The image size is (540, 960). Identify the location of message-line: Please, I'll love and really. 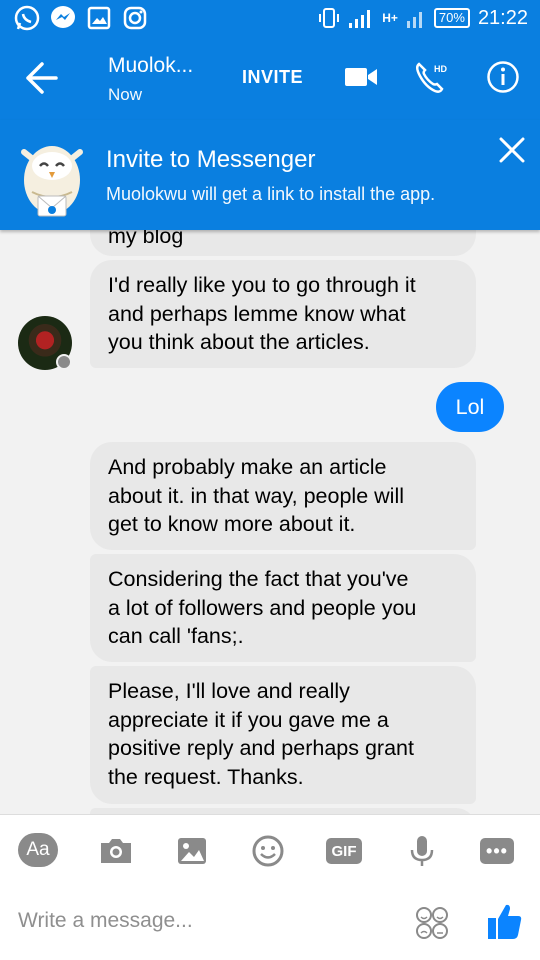
(229, 691).